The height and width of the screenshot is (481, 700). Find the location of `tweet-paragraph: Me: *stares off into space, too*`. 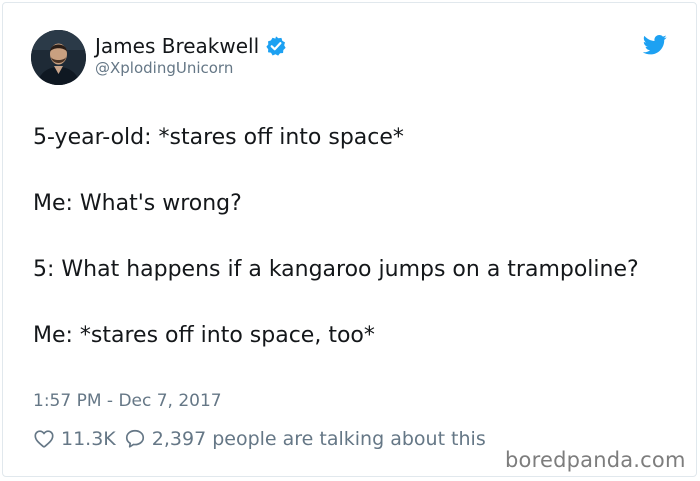

tweet-paragraph: Me: *stares off into space, too* is located at coordinates (204, 335).